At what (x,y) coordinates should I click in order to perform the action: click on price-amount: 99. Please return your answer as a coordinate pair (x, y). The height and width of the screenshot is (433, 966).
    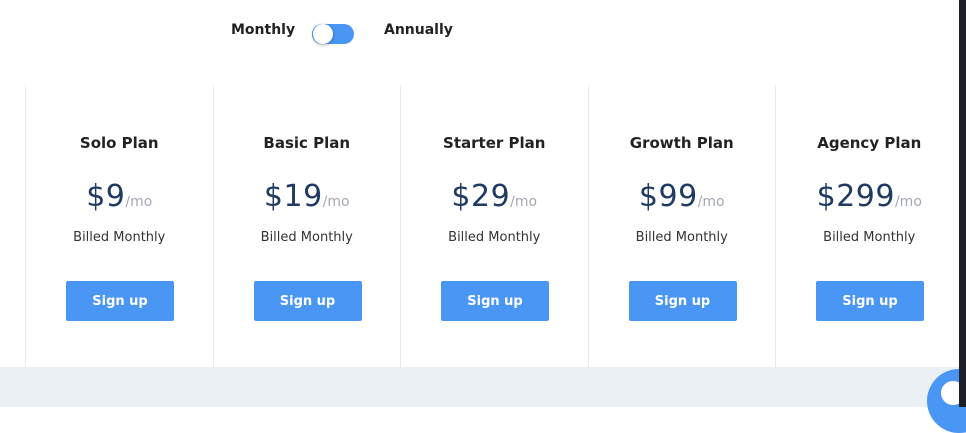
    Looking at the image, I should click on (678, 196).